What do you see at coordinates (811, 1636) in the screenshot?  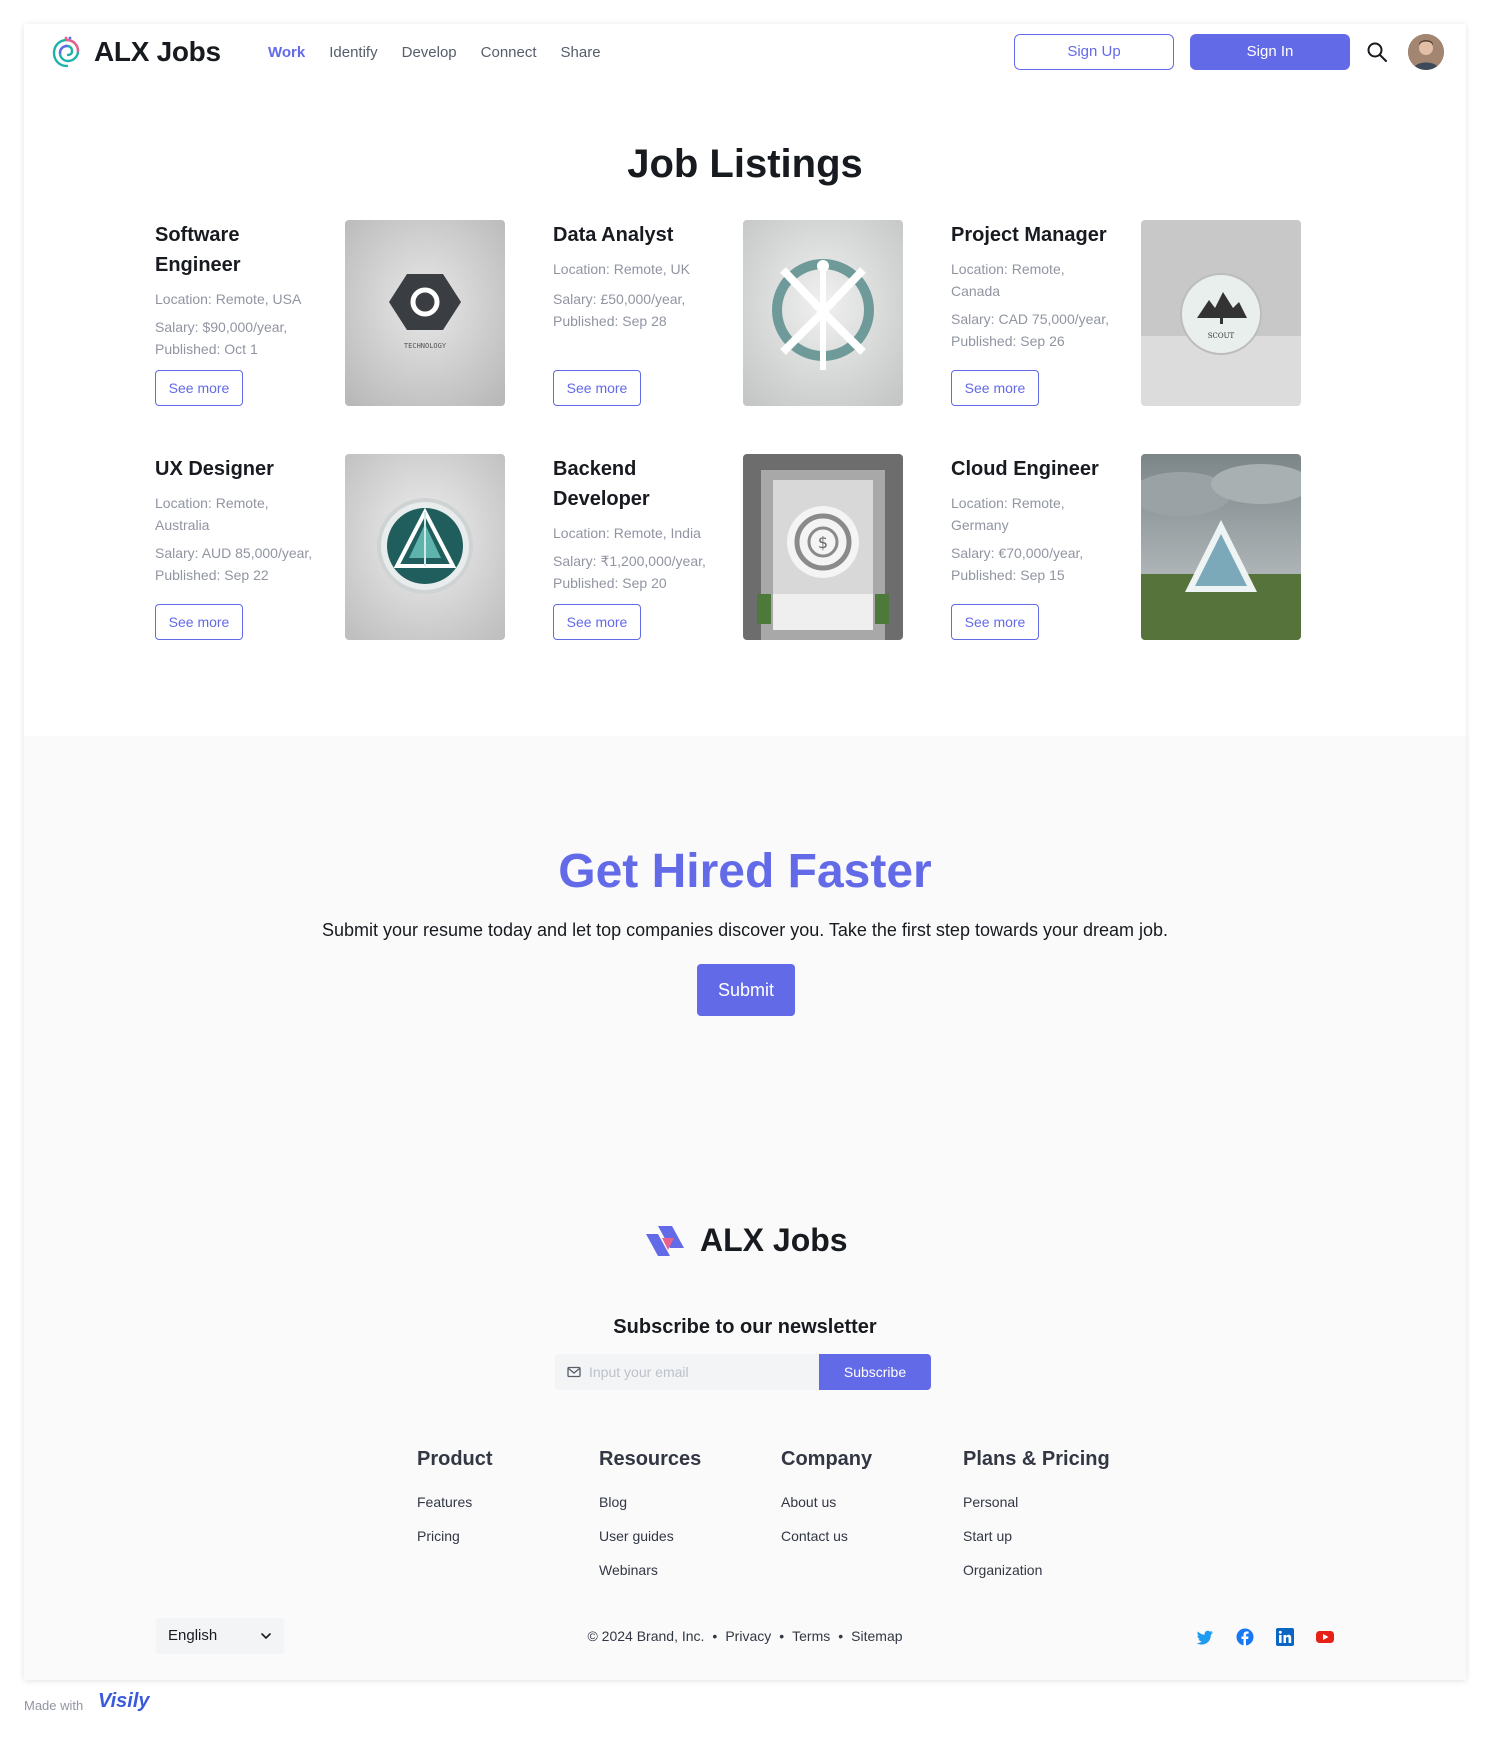 I see `terms-link: Terms` at bounding box center [811, 1636].